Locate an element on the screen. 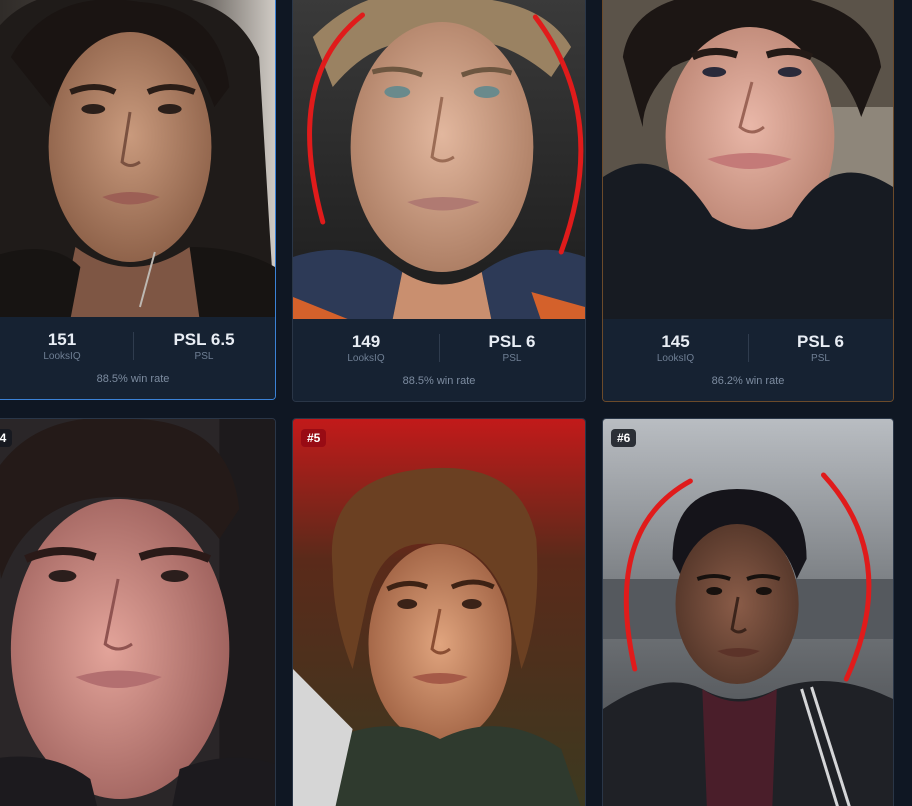 Image resolution: width=912 pixels, height=806 pixels. looksiq-stat: 149 LooksIQ is located at coordinates (366, 348).